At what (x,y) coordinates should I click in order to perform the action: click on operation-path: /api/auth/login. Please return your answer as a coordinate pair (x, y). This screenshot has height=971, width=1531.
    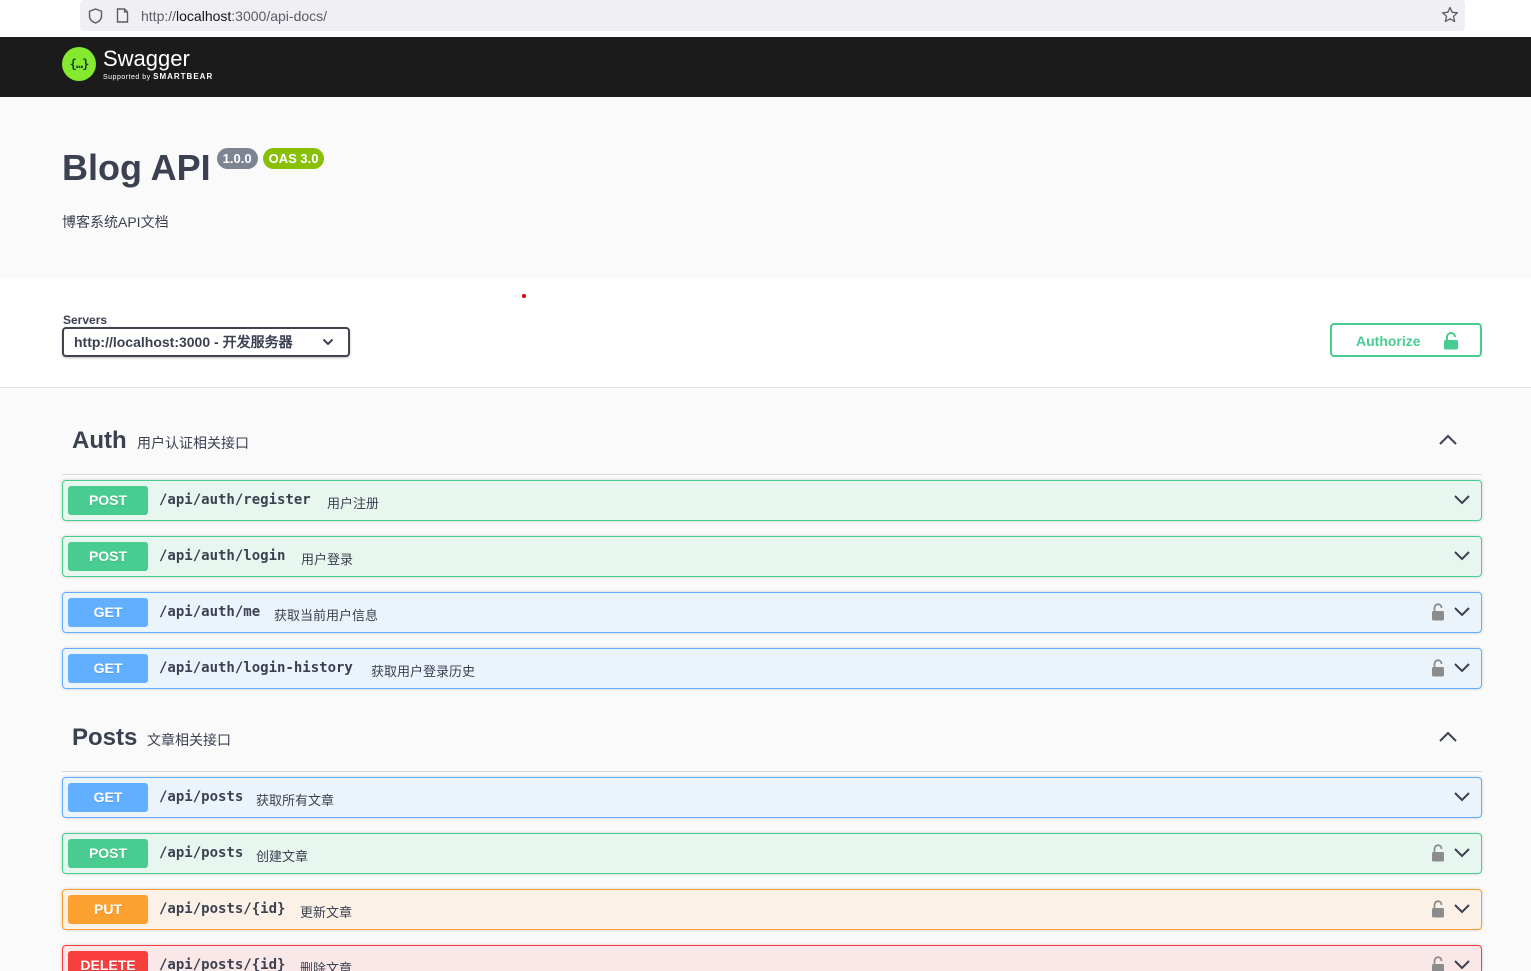
    Looking at the image, I should click on (222, 556).